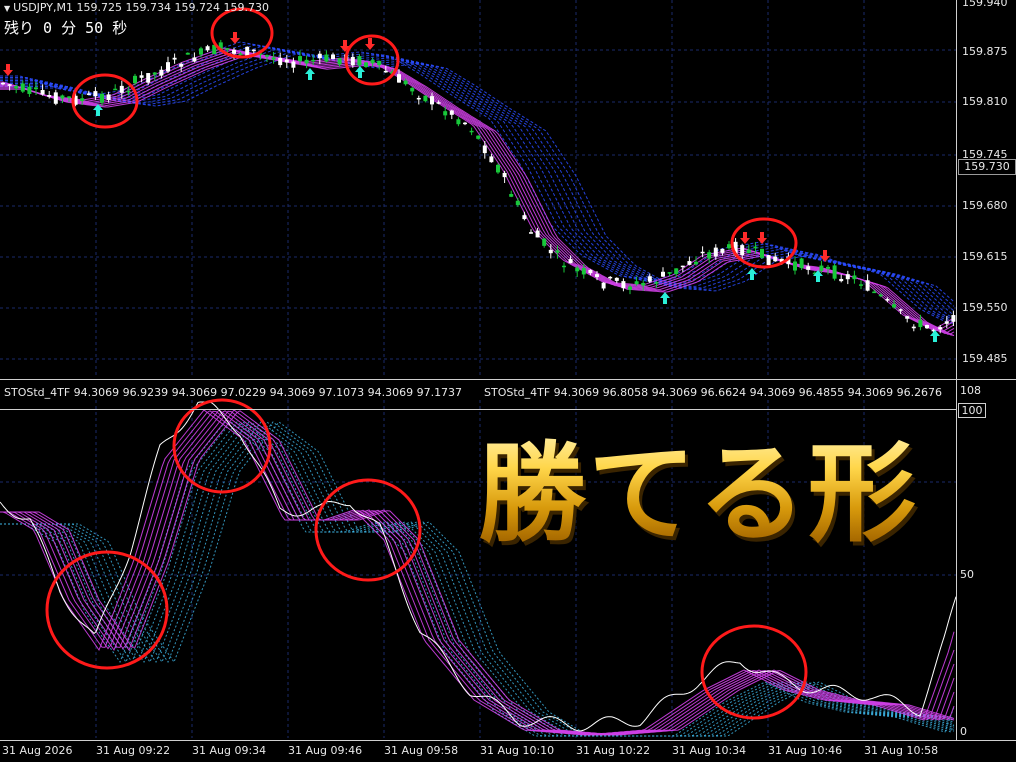 The image size is (1016, 762). Describe the element at coordinates (325, 750) in the screenshot. I see `time-tick: 31 Aug 09:46` at that location.